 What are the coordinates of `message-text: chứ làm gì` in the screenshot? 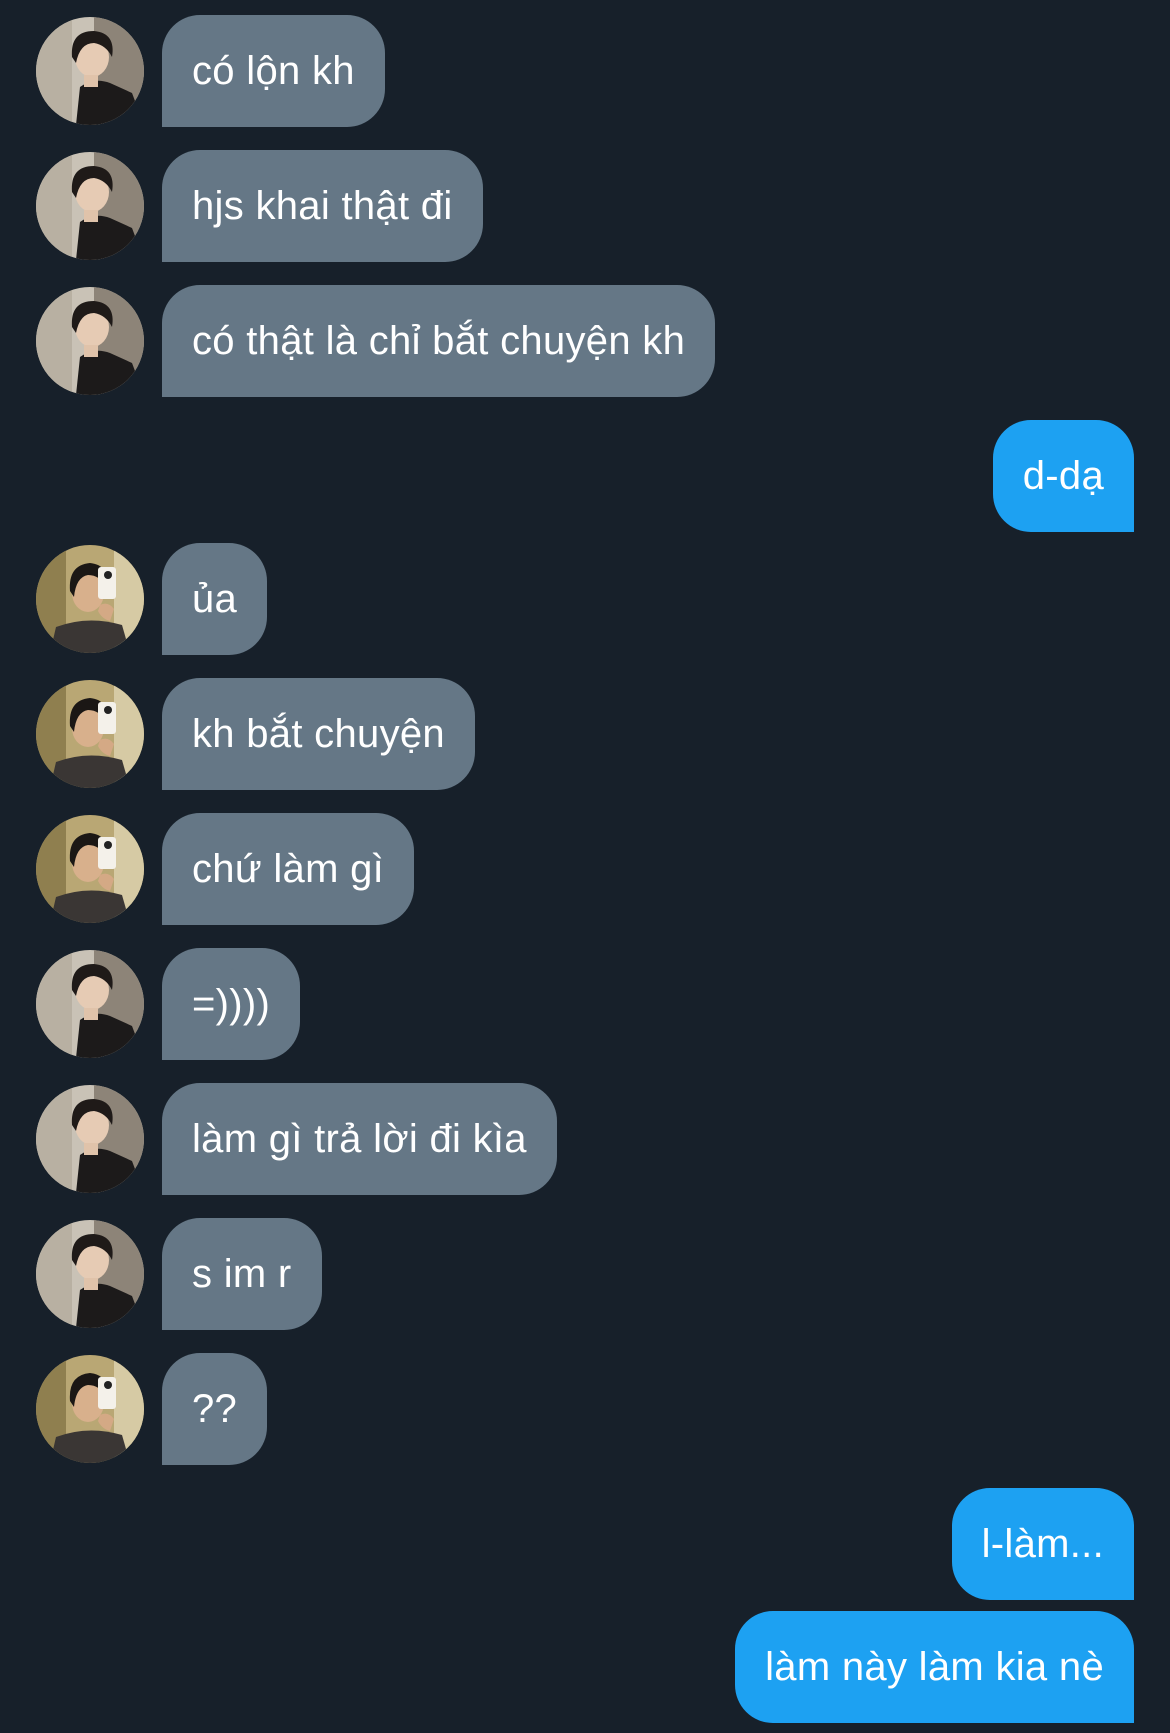 It's located at (288, 868).